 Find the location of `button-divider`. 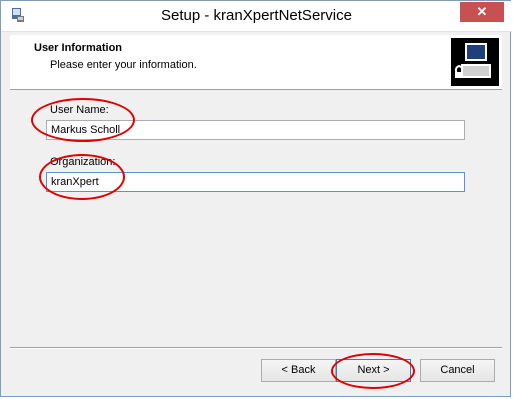

button-divider is located at coordinates (256, 348).